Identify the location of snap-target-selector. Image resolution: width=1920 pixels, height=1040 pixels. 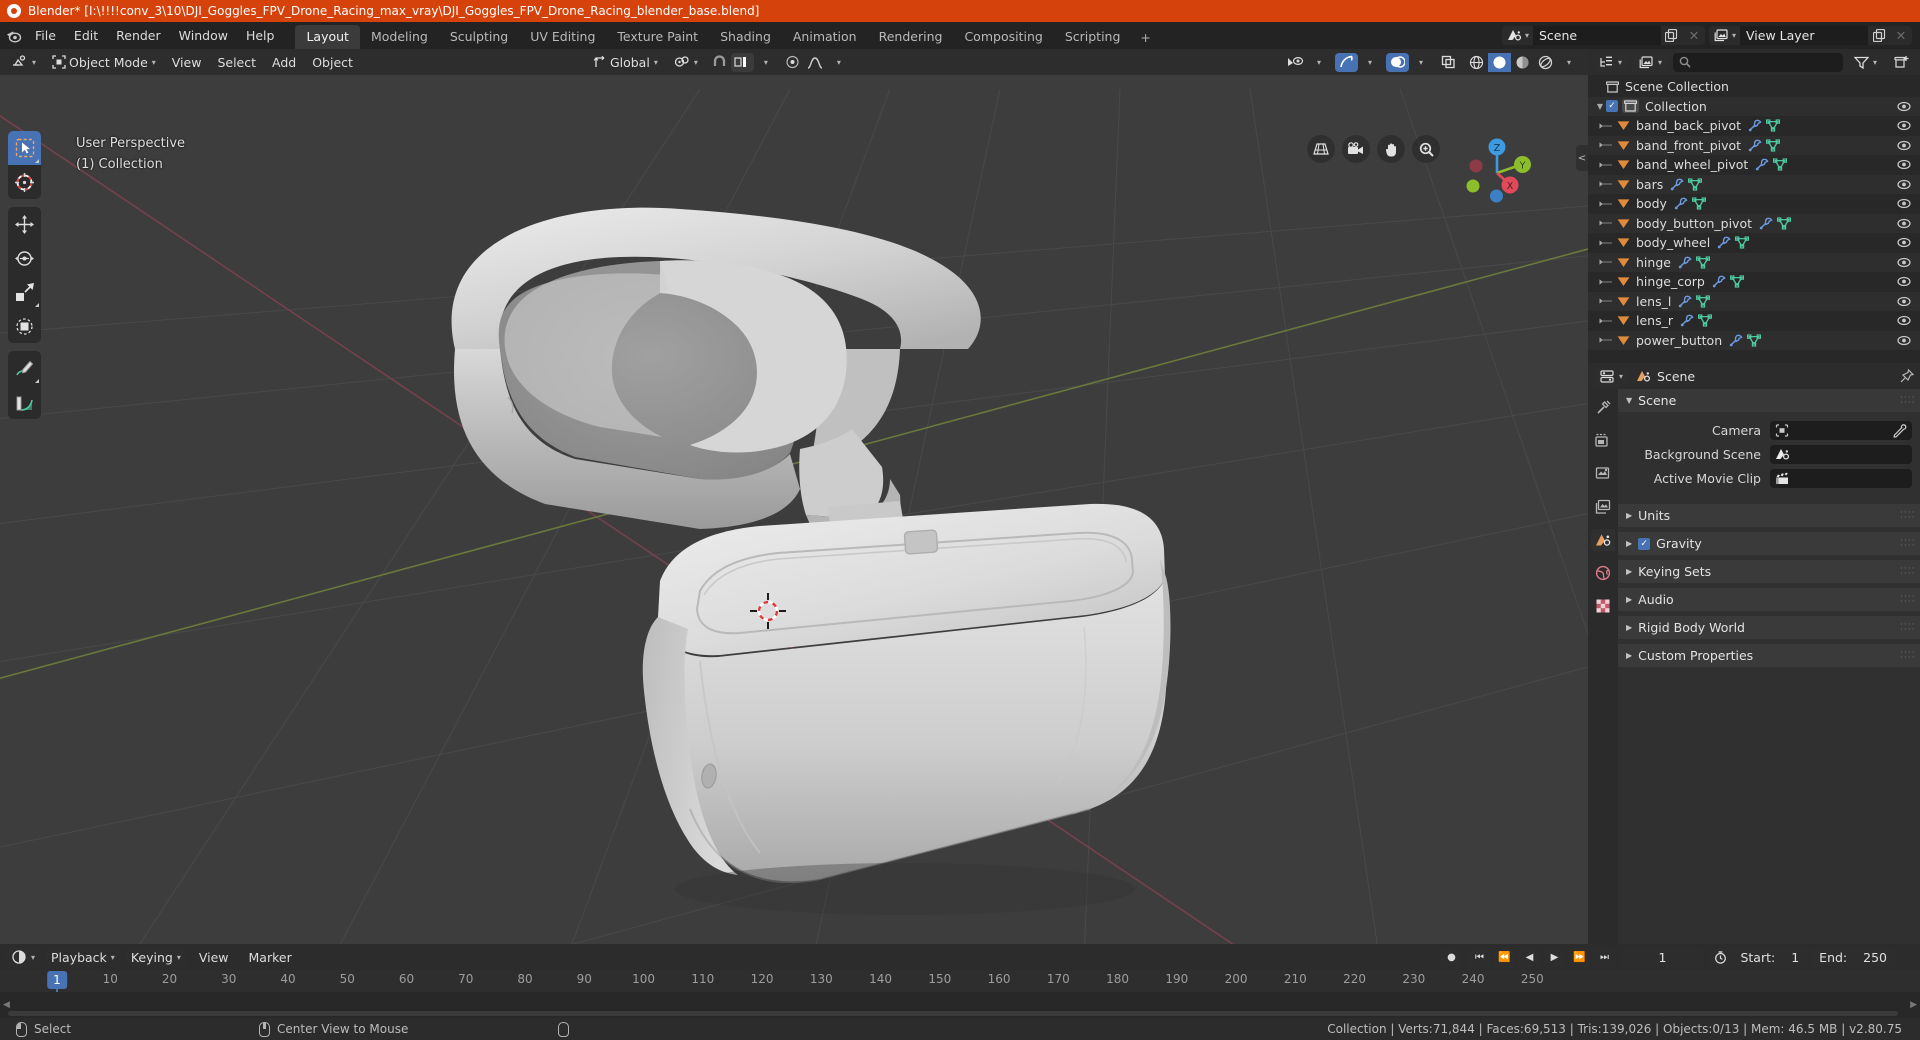
(742, 62).